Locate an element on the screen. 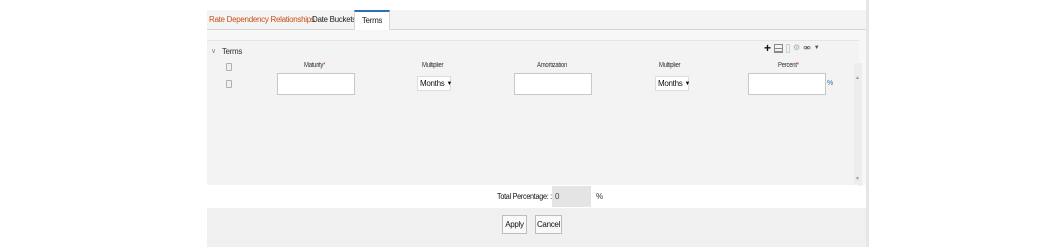 Image resolution: width=1056 pixels, height=247 pixels. percent-suffix: % is located at coordinates (830, 83).